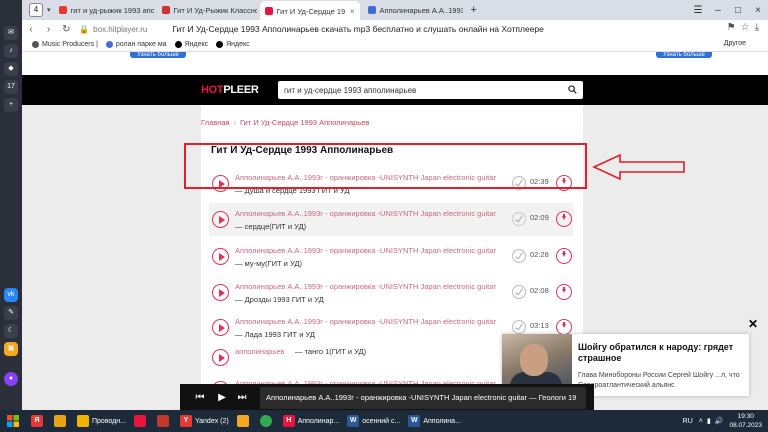  I want to click on bookmark-item: ролан парке ма, so click(136, 44).